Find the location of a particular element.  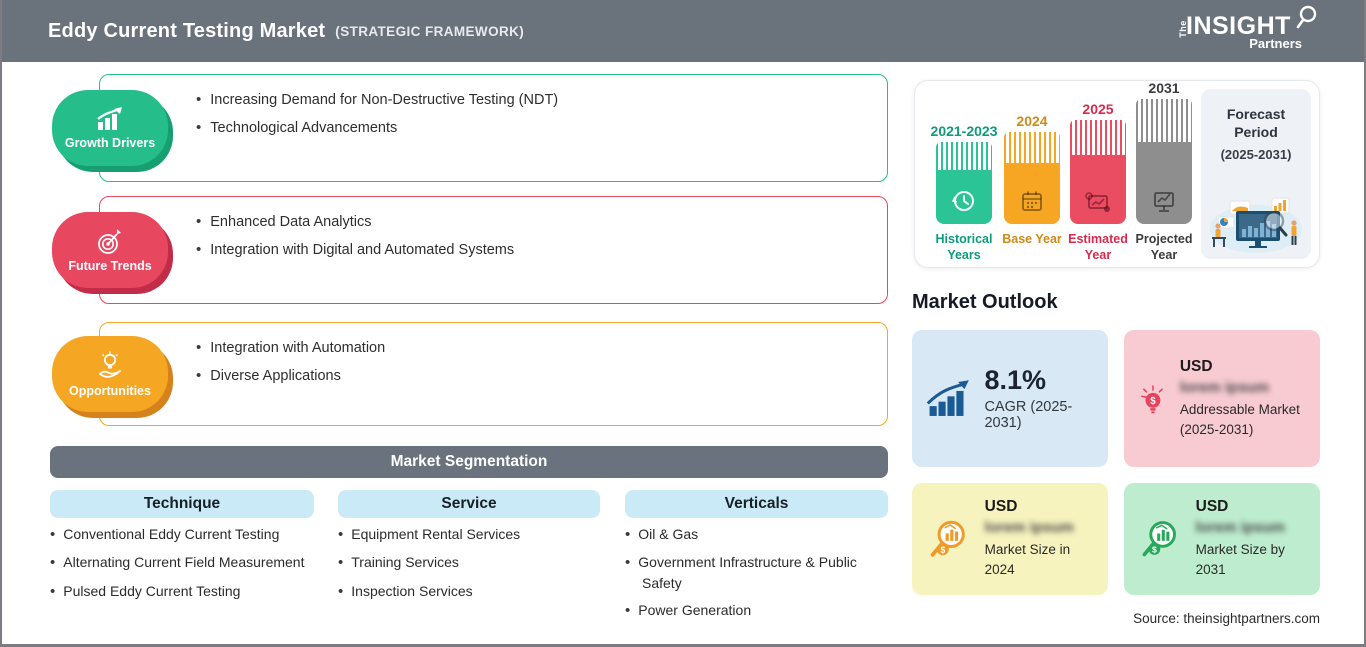

cagr-value: 8.1% is located at coordinates (1015, 380).